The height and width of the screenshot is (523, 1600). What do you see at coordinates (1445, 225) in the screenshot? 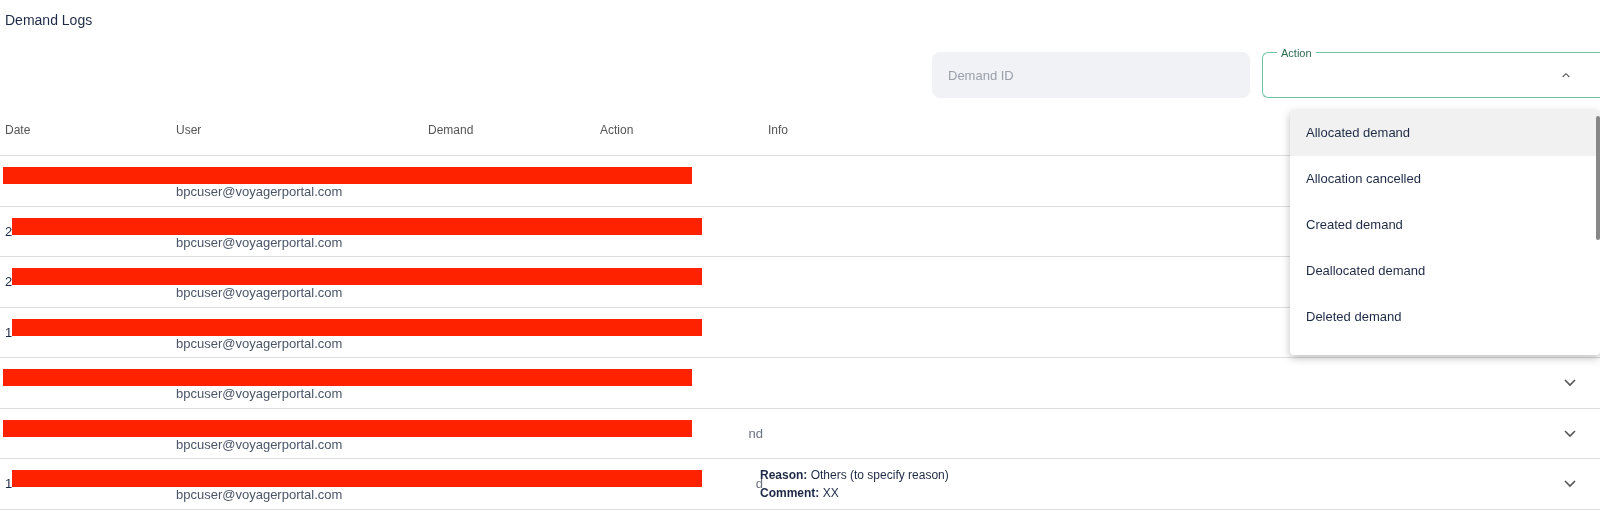
I see `dropdown-option: Created demand` at bounding box center [1445, 225].